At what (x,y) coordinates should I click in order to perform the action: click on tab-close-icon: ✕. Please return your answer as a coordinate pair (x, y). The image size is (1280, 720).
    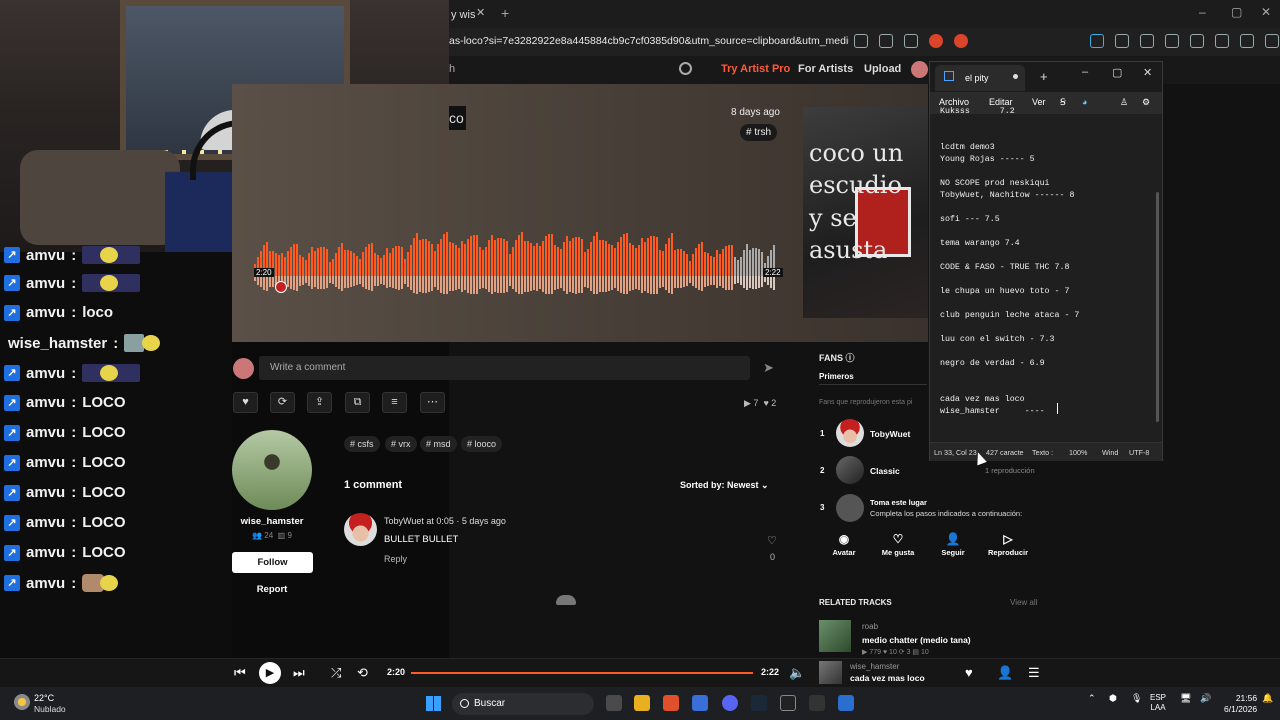
    Looking at the image, I should click on (480, 12).